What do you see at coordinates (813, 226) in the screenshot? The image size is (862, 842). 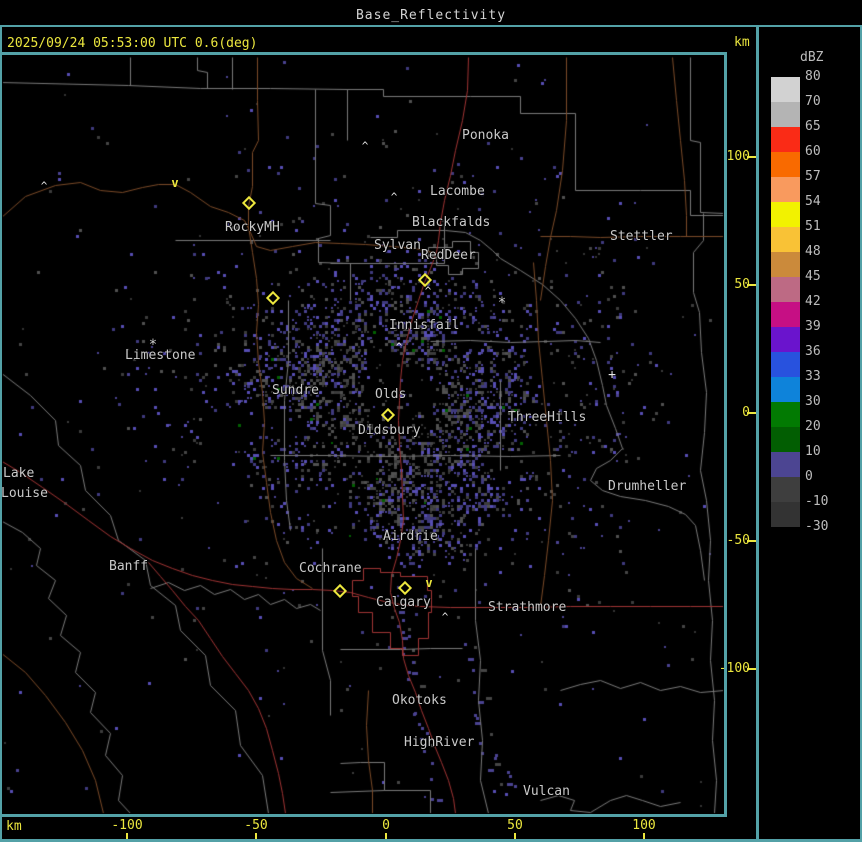 I see `legend-value-label: 51` at bounding box center [813, 226].